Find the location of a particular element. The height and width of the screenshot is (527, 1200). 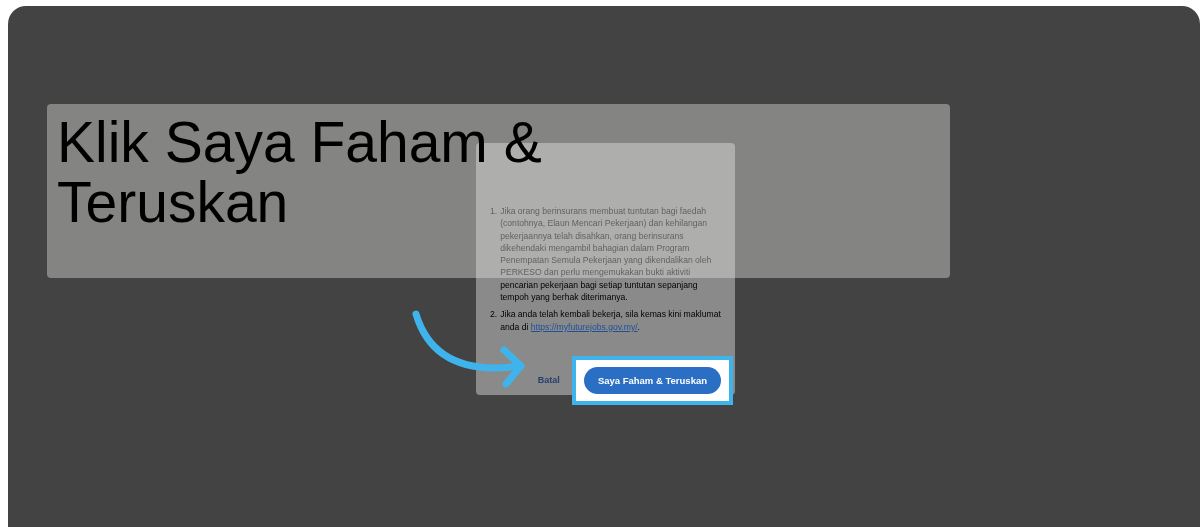

confirm-button: Saya Faham & Teruskan is located at coordinates (652, 380).